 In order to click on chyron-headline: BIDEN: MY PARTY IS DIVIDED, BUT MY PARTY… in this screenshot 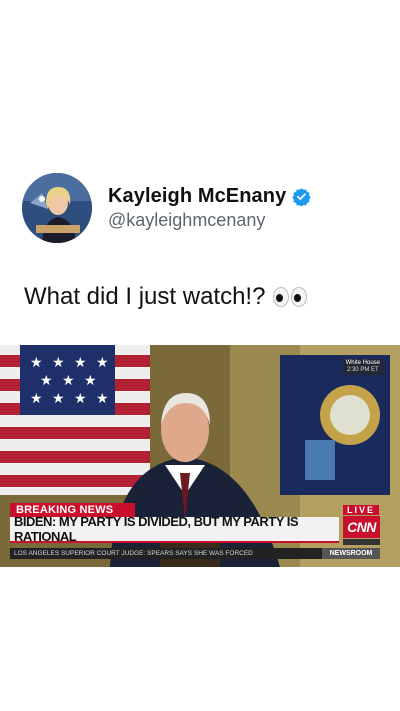, I will do `click(174, 529)`.